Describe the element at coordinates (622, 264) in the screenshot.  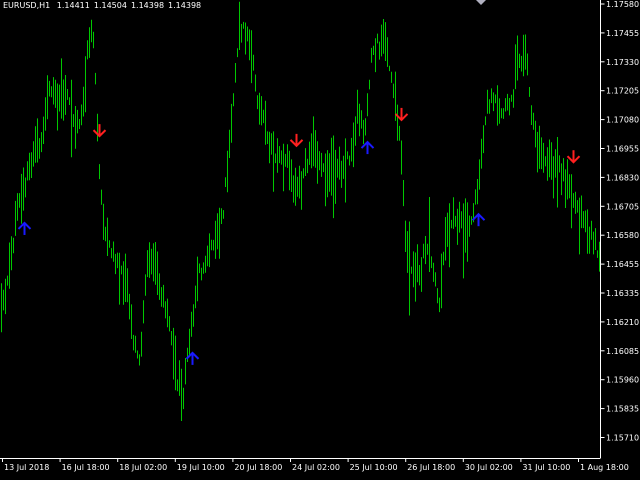
I see `price-tick-label: 1.16455` at that location.